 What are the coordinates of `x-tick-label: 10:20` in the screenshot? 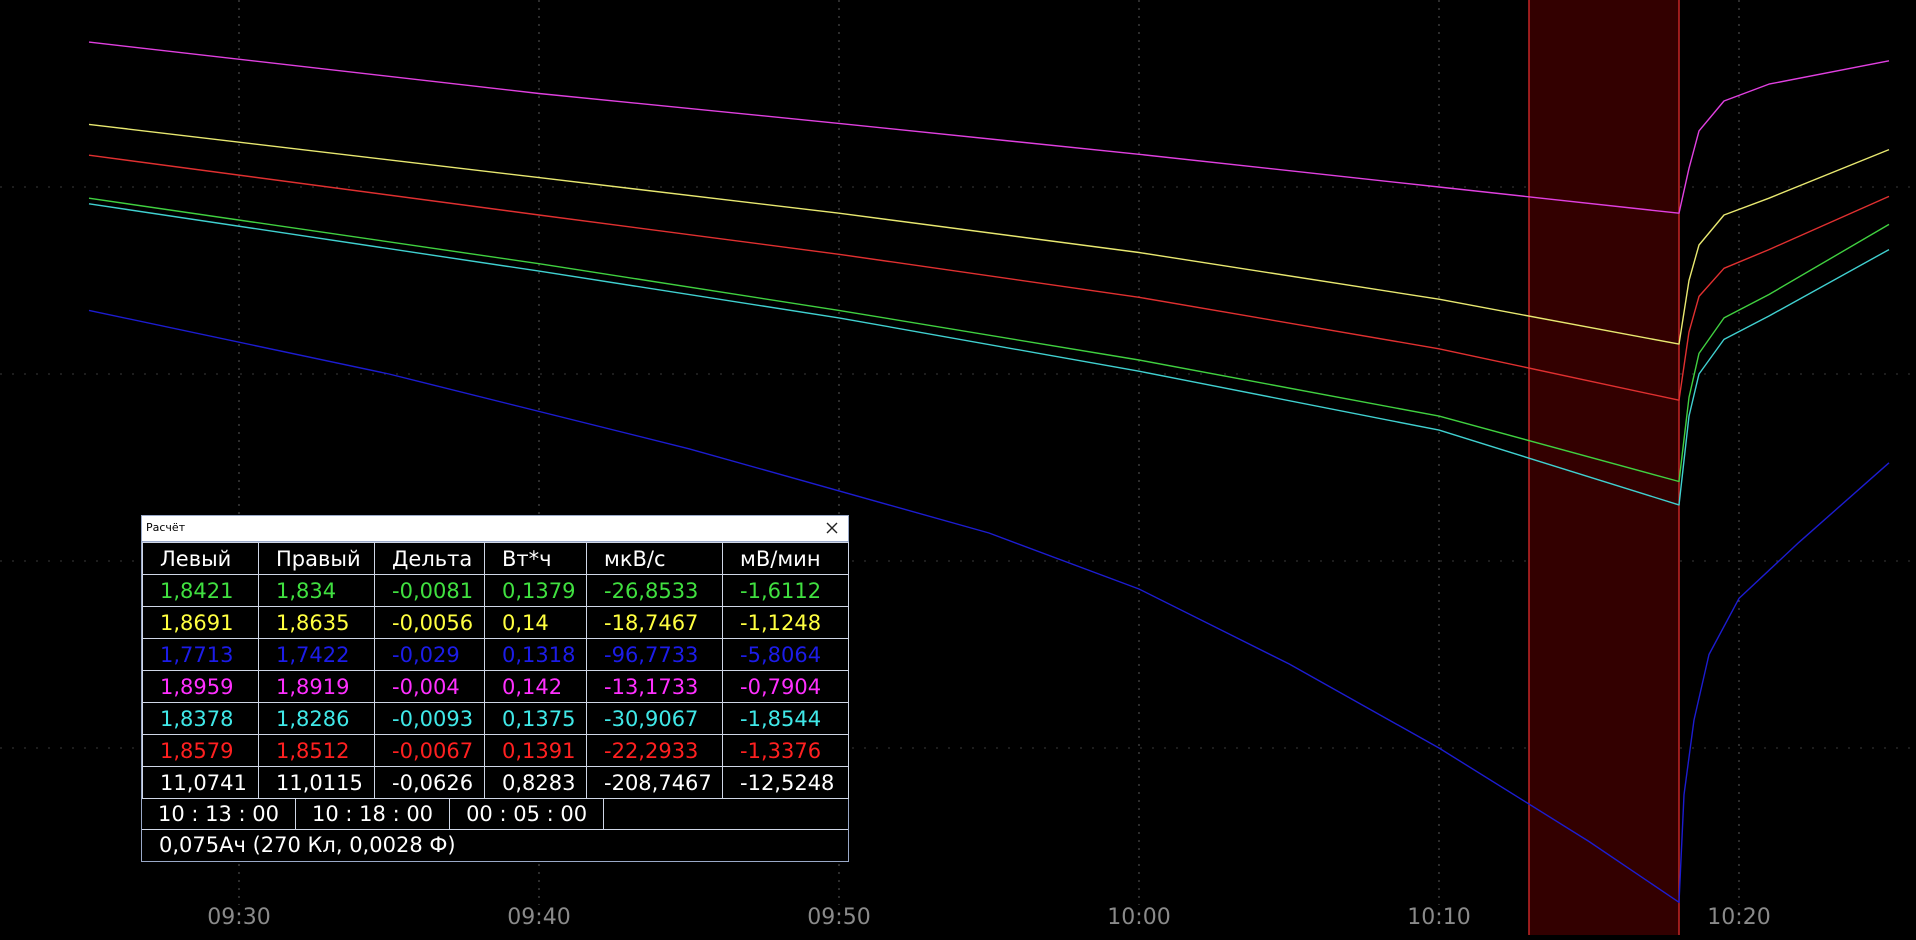 It's located at (1738, 917).